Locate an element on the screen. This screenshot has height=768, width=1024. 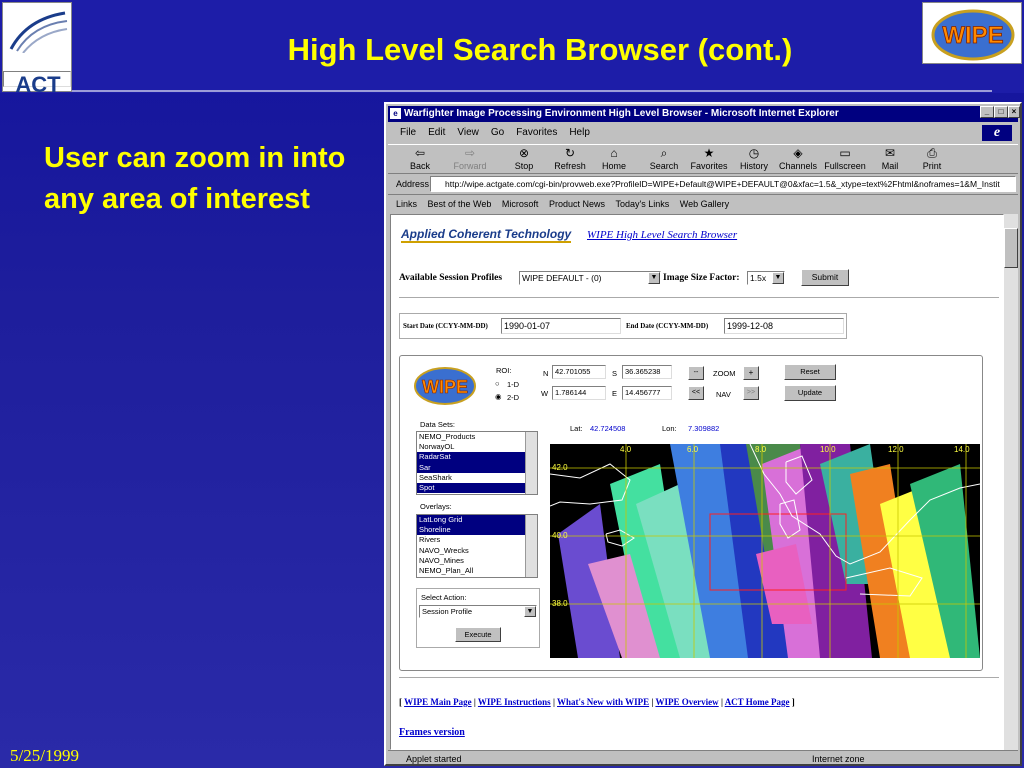
link-wipe-main-page: WIPE Main Page is located at coordinates (438, 702).